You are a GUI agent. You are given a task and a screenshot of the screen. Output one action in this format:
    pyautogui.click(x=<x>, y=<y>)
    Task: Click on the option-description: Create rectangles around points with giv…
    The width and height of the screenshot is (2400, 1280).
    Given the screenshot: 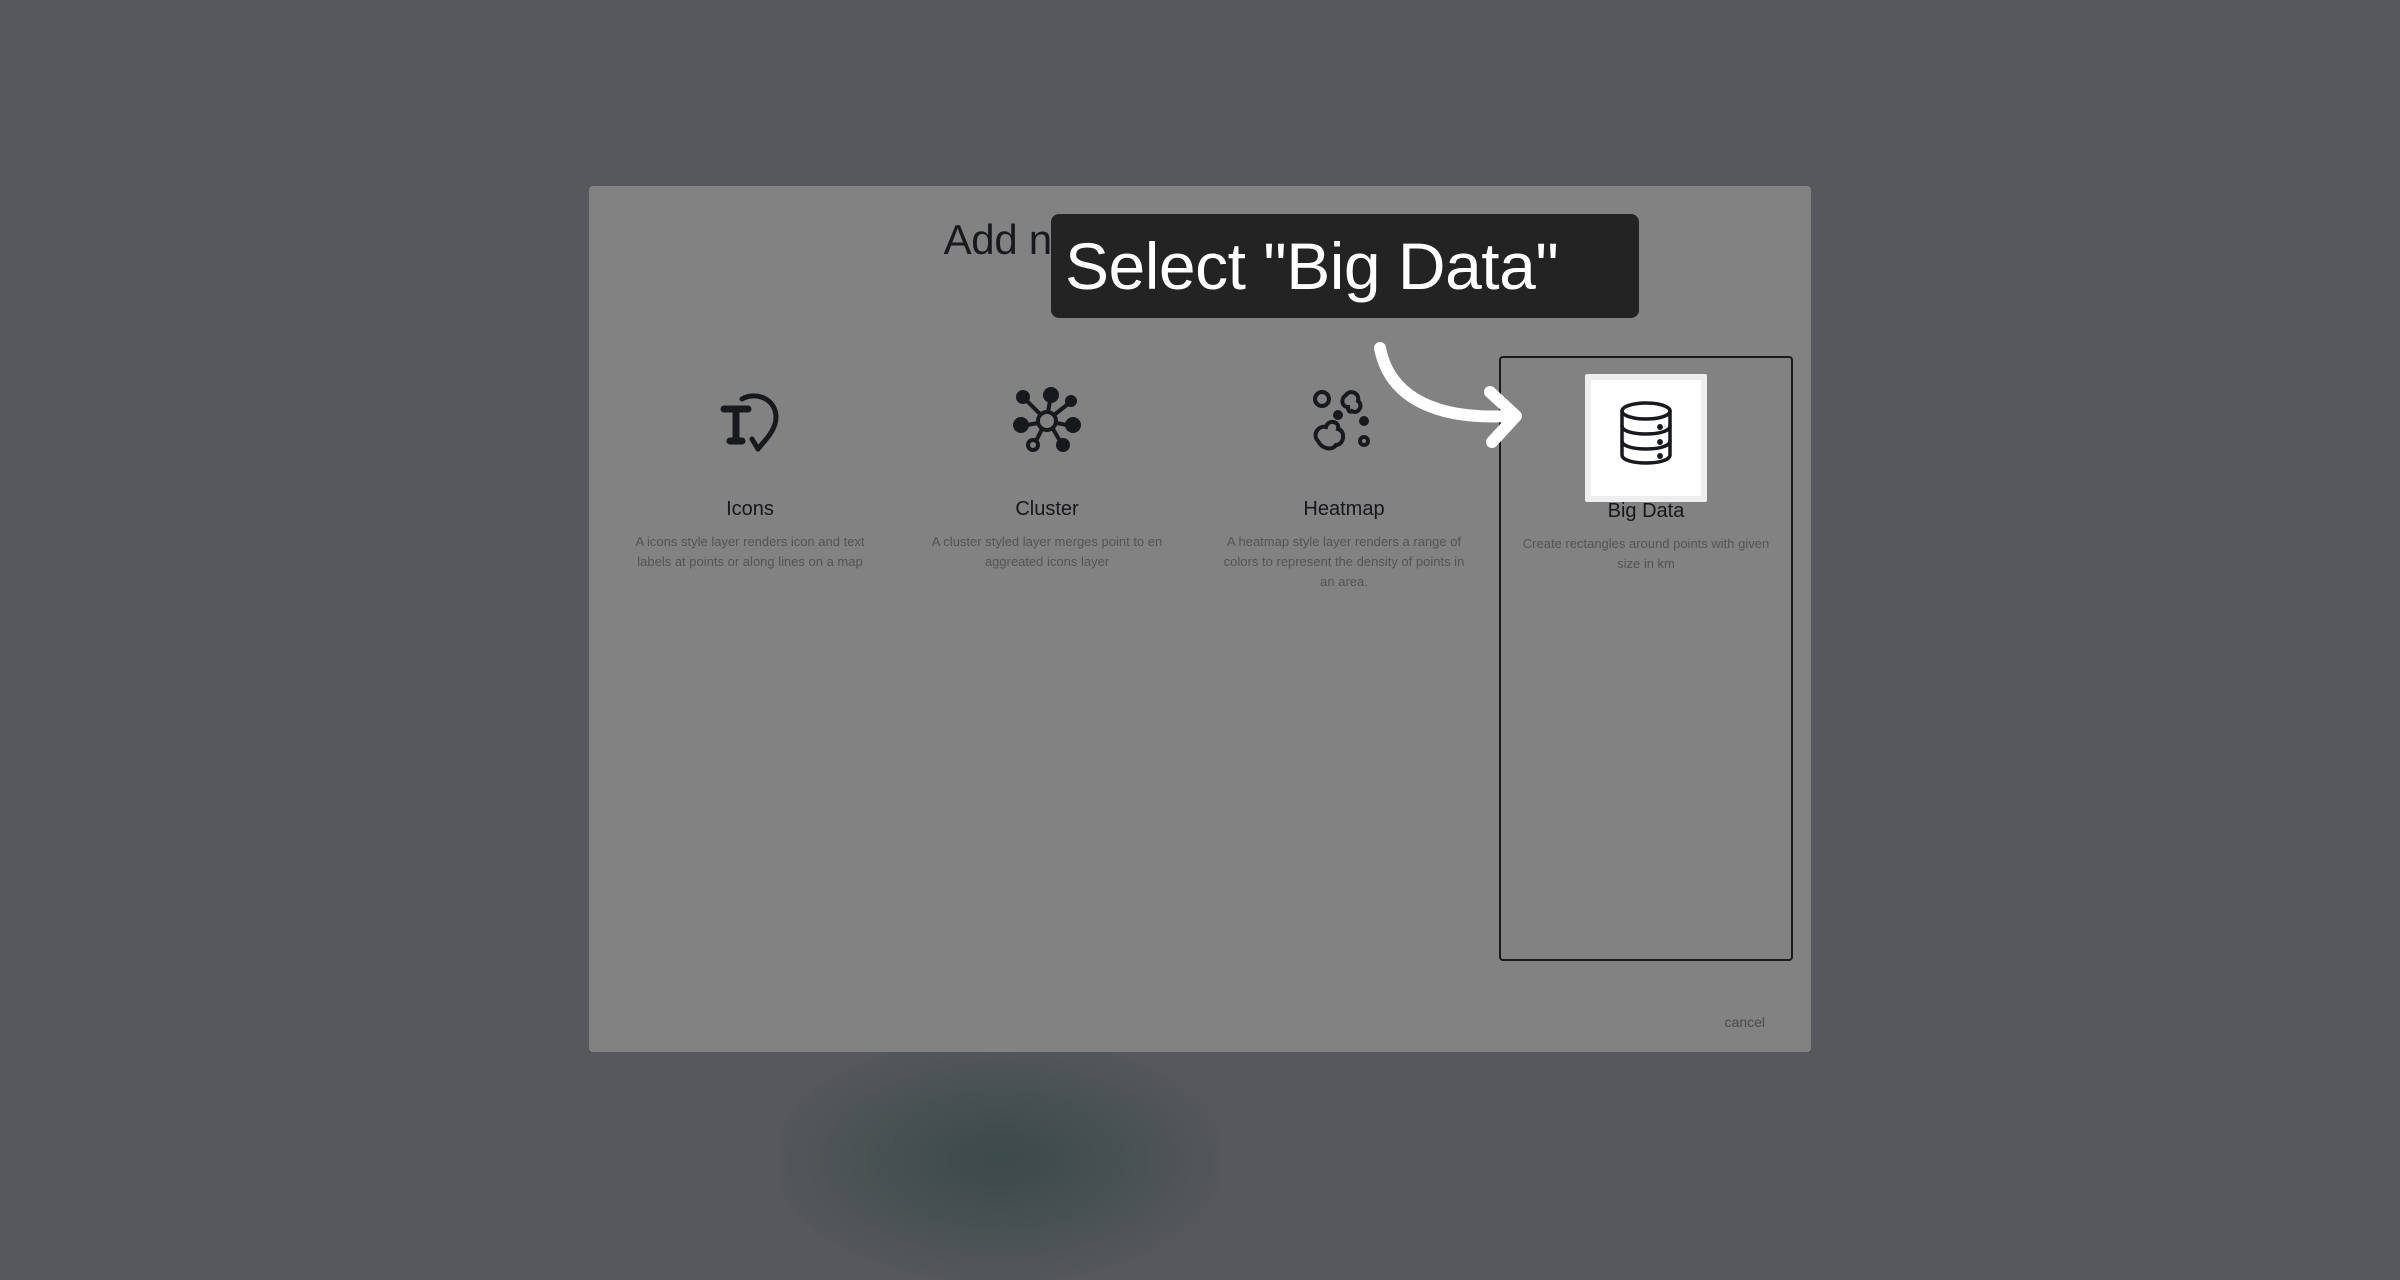 What is the action you would take?
    pyautogui.click(x=1646, y=553)
    